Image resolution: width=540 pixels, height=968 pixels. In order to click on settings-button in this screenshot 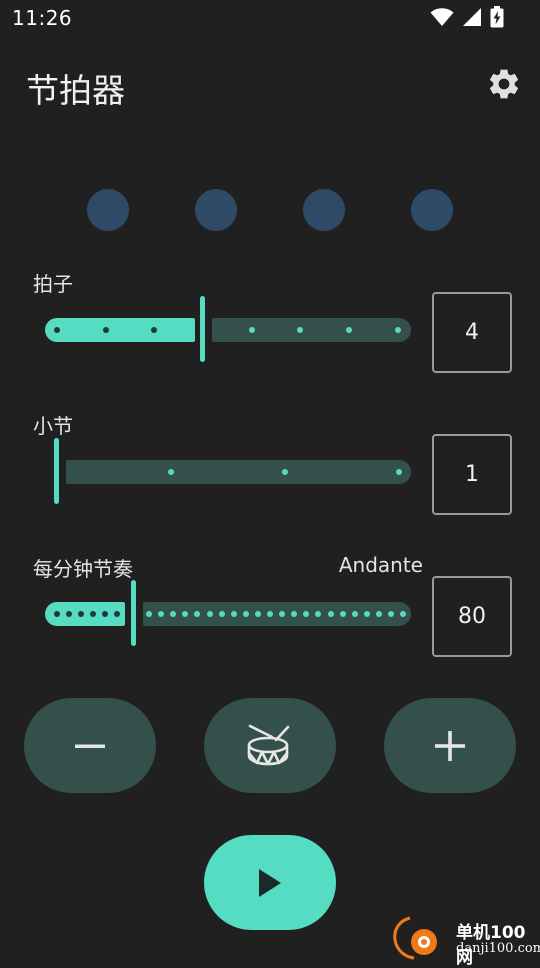, I will do `click(504, 84)`.